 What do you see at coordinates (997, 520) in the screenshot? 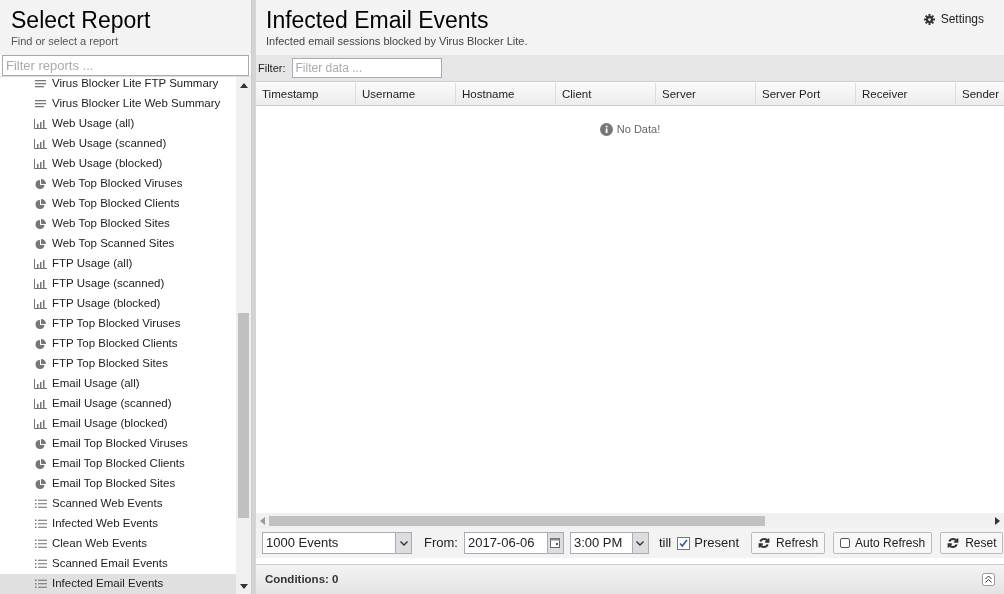
I see `scroll-right-icon` at bounding box center [997, 520].